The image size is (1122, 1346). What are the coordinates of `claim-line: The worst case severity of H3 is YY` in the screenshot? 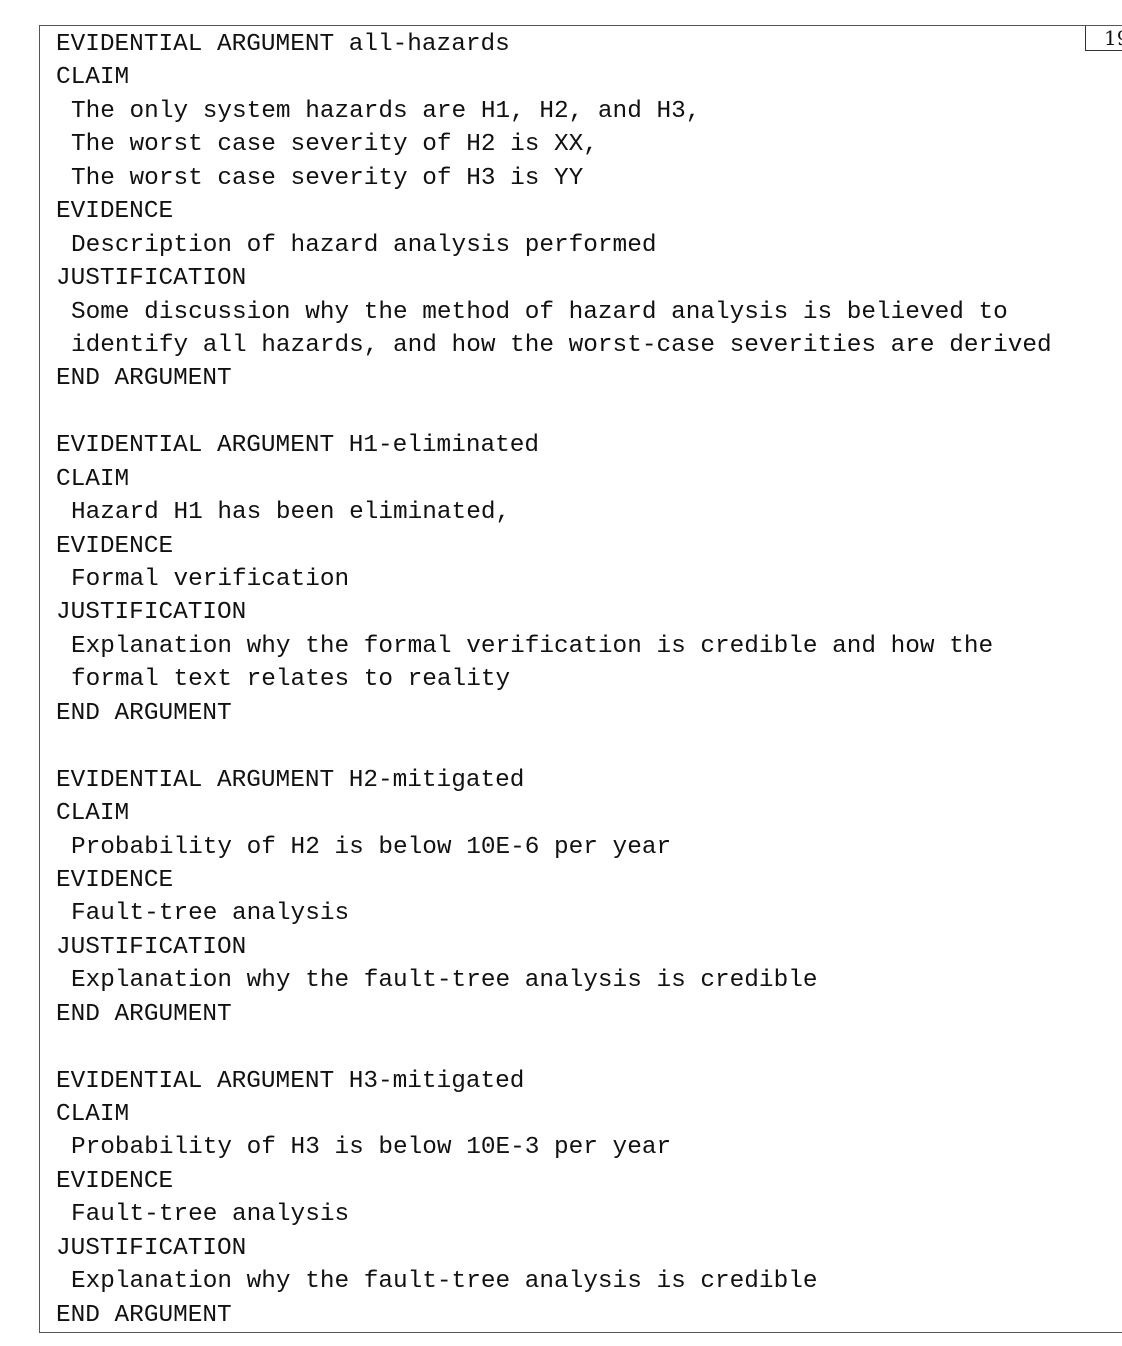 It's located at (327, 178).